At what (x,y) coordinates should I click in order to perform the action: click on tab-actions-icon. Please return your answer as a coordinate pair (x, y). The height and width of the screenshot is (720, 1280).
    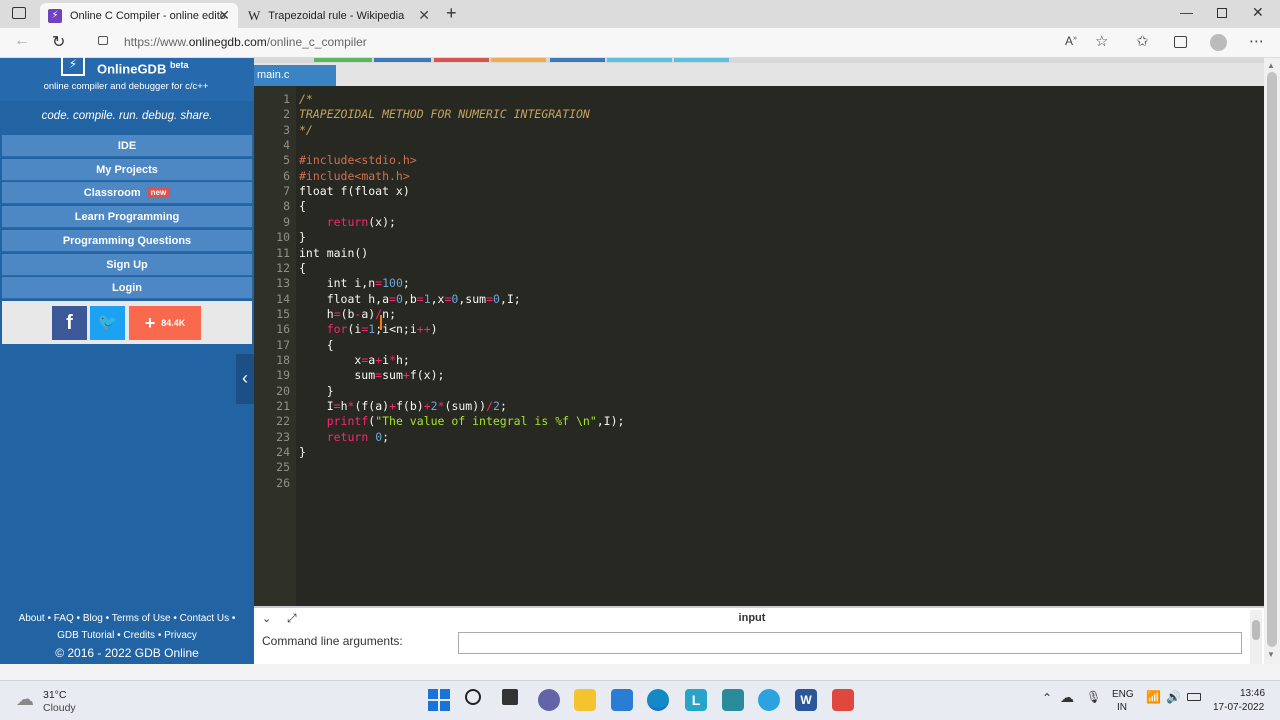
    Looking at the image, I should click on (19, 13).